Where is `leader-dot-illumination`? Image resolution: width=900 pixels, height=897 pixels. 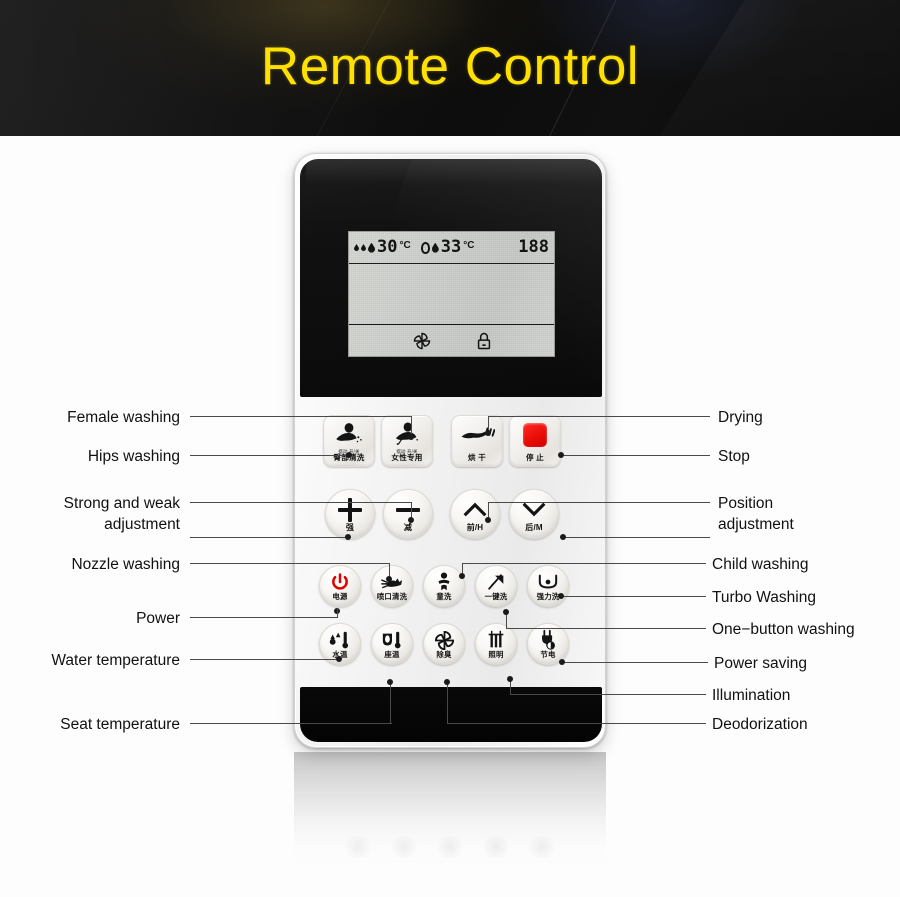
leader-dot-illumination is located at coordinates (510, 679).